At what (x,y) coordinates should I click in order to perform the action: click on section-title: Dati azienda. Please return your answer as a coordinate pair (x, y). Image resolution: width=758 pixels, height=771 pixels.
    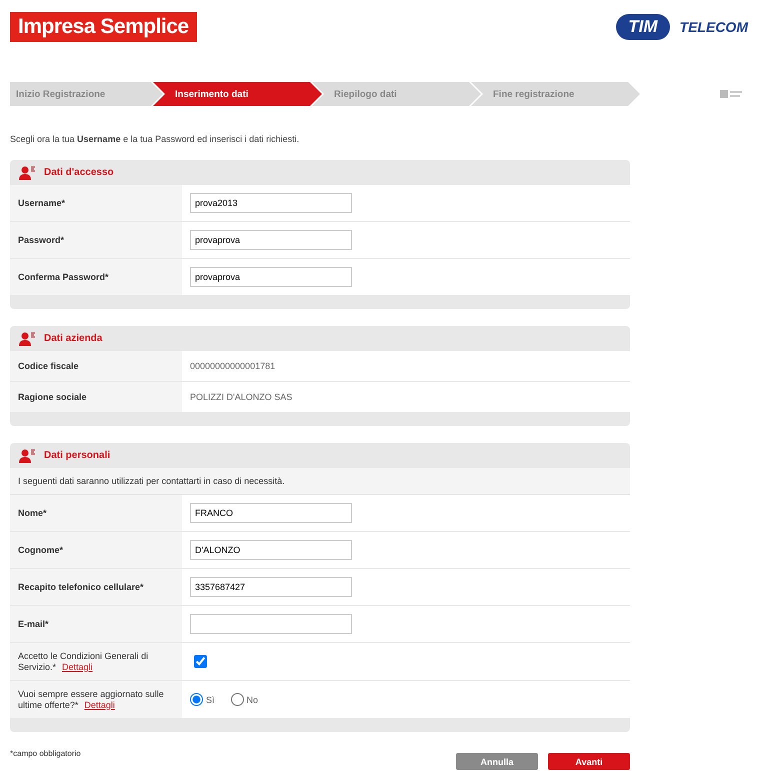
    Looking at the image, I should click on (73, 338).